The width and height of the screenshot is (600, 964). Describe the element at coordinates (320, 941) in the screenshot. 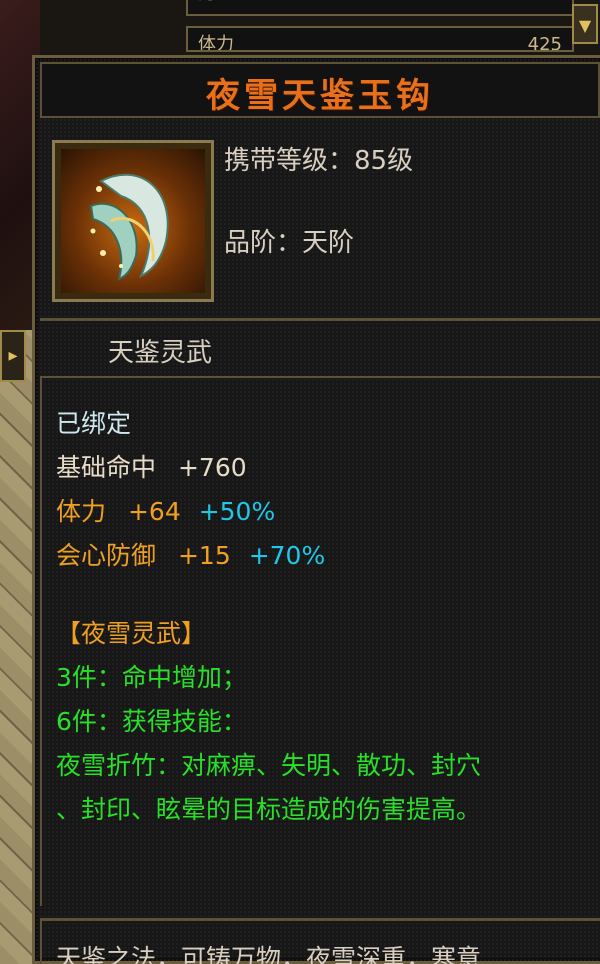

I see `description-section: 天鉴之法，可铸万物，夜雪深重，寒意` at that location.